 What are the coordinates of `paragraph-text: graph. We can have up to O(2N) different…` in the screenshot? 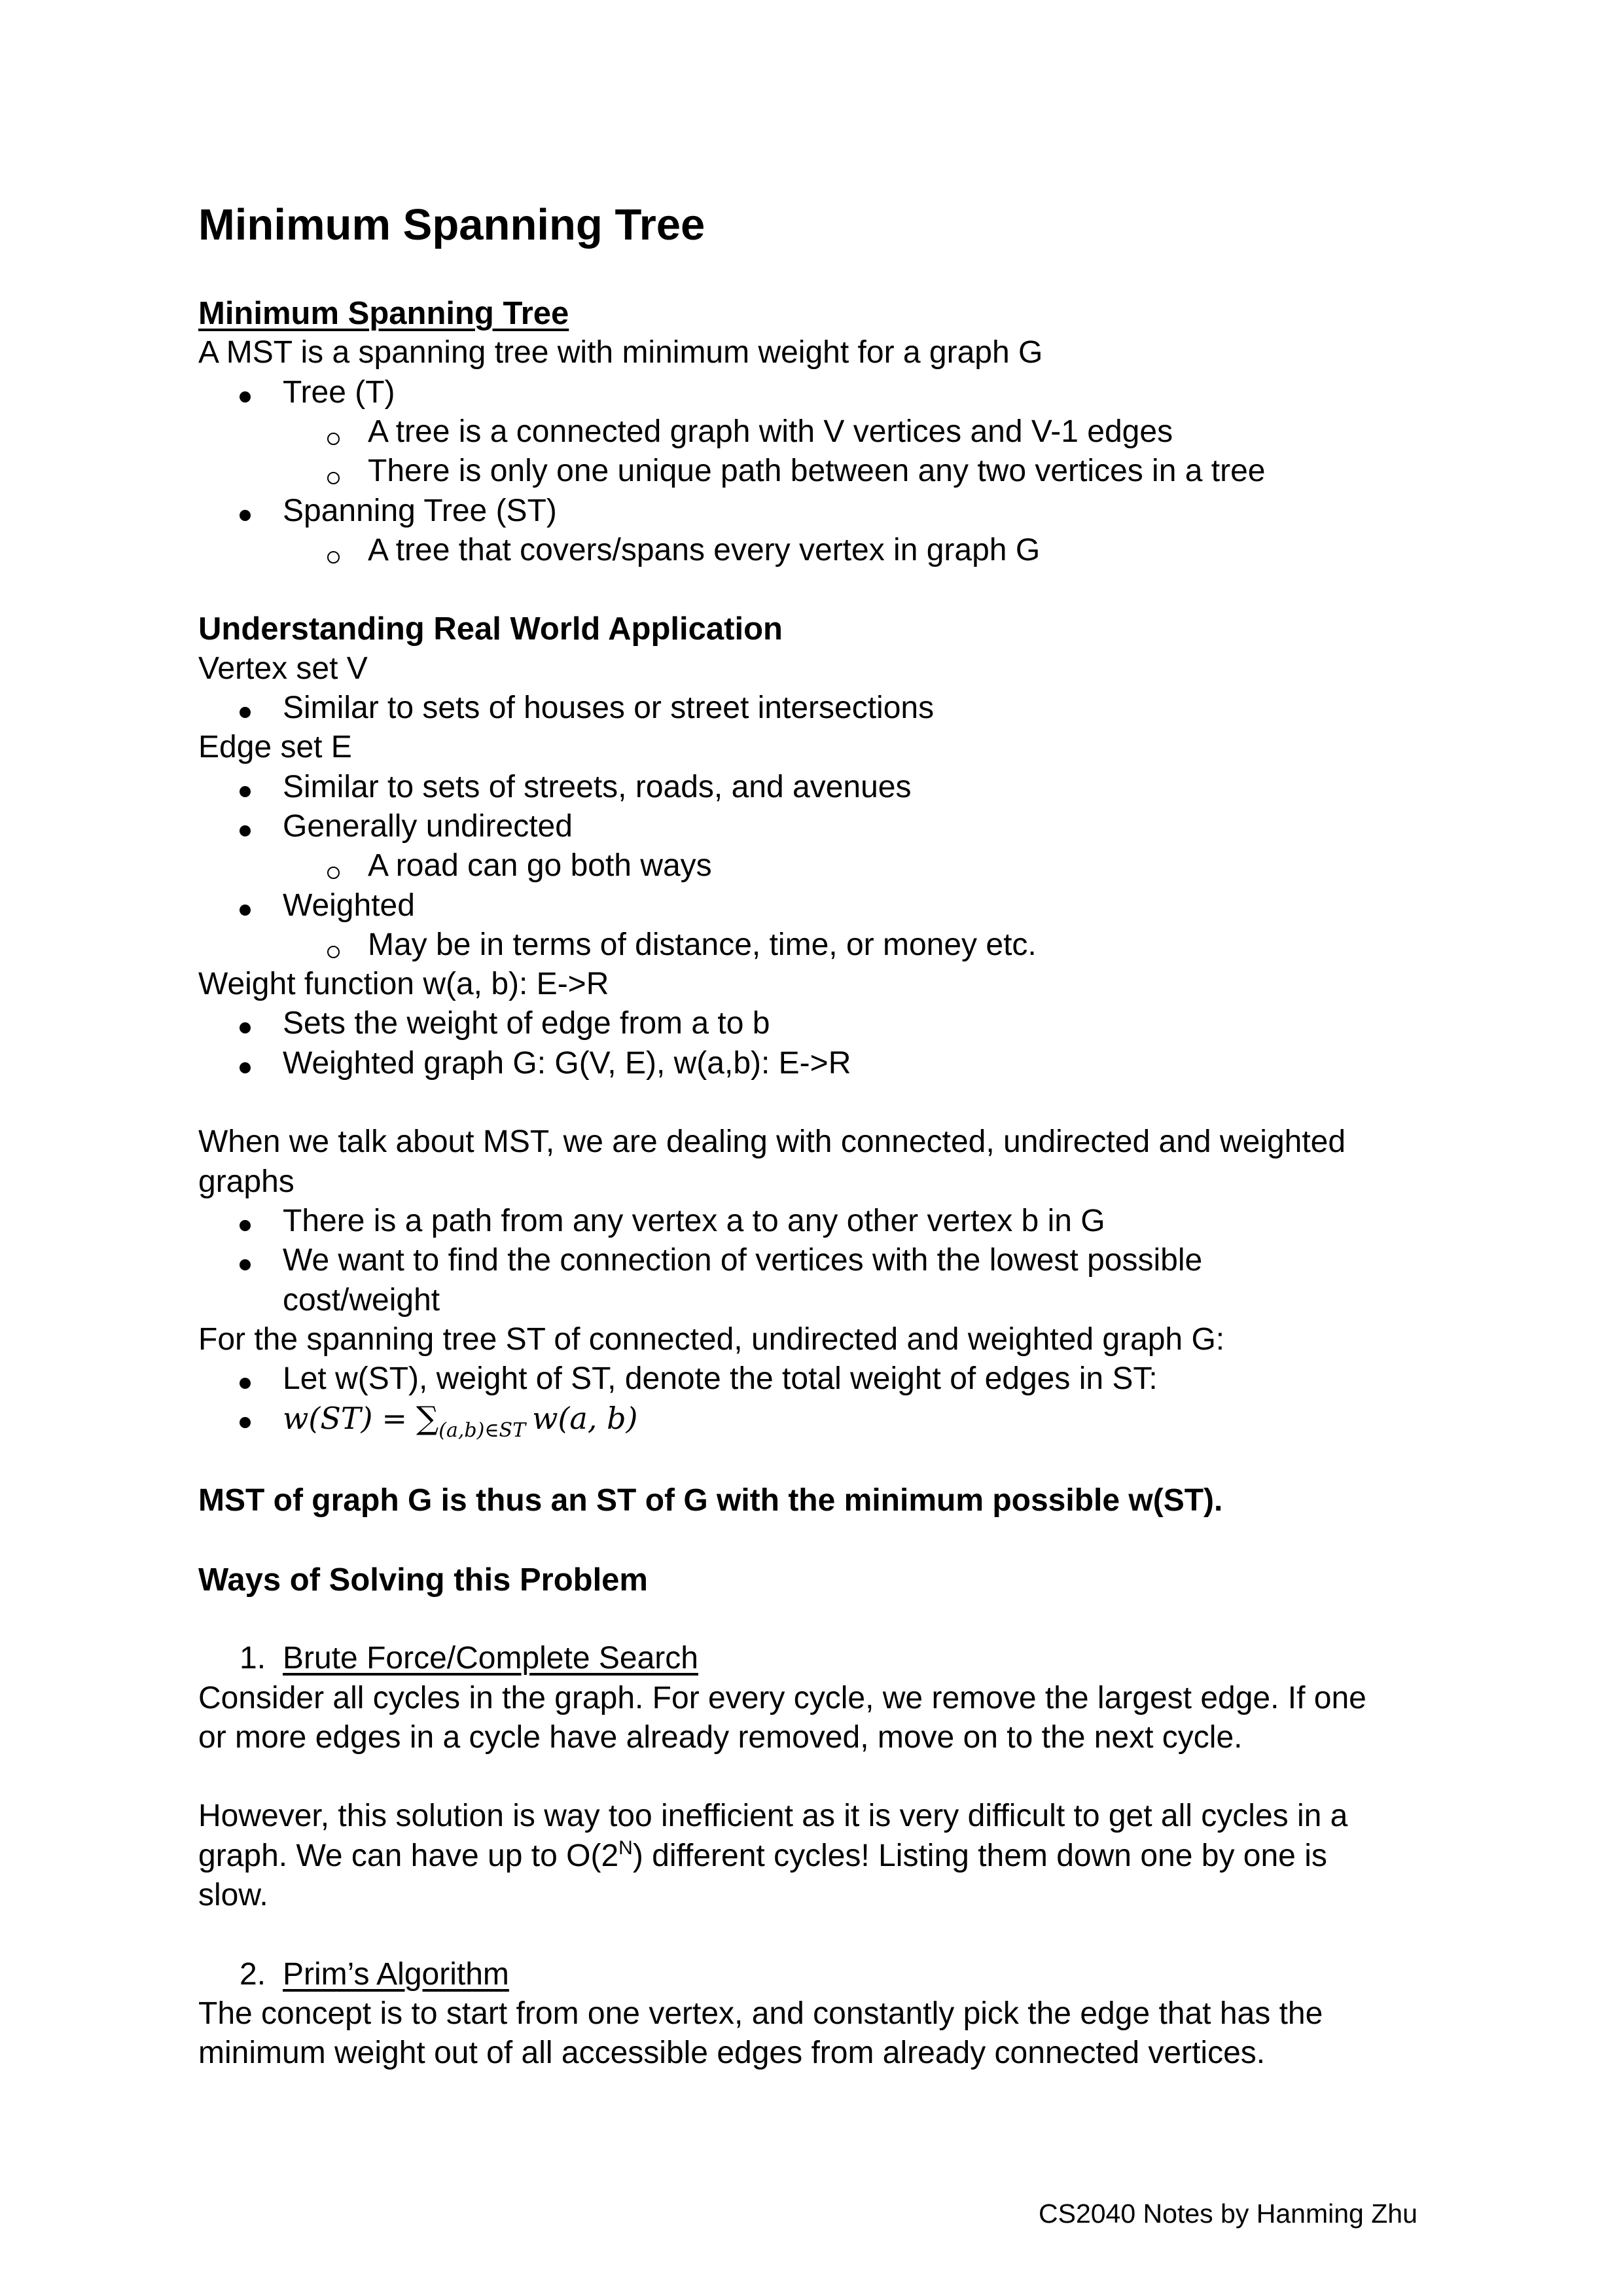 It's located at (762, 1856).